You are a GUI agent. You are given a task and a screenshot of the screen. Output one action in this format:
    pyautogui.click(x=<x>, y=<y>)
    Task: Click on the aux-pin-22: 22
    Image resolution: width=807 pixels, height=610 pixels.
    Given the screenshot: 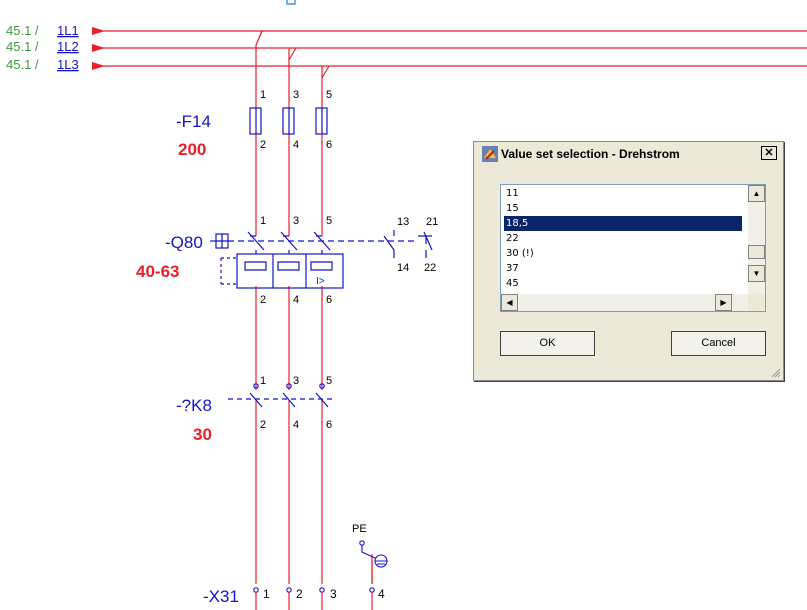 What is the action you would take?
    pyautogui.click(x=430, y=268)
    